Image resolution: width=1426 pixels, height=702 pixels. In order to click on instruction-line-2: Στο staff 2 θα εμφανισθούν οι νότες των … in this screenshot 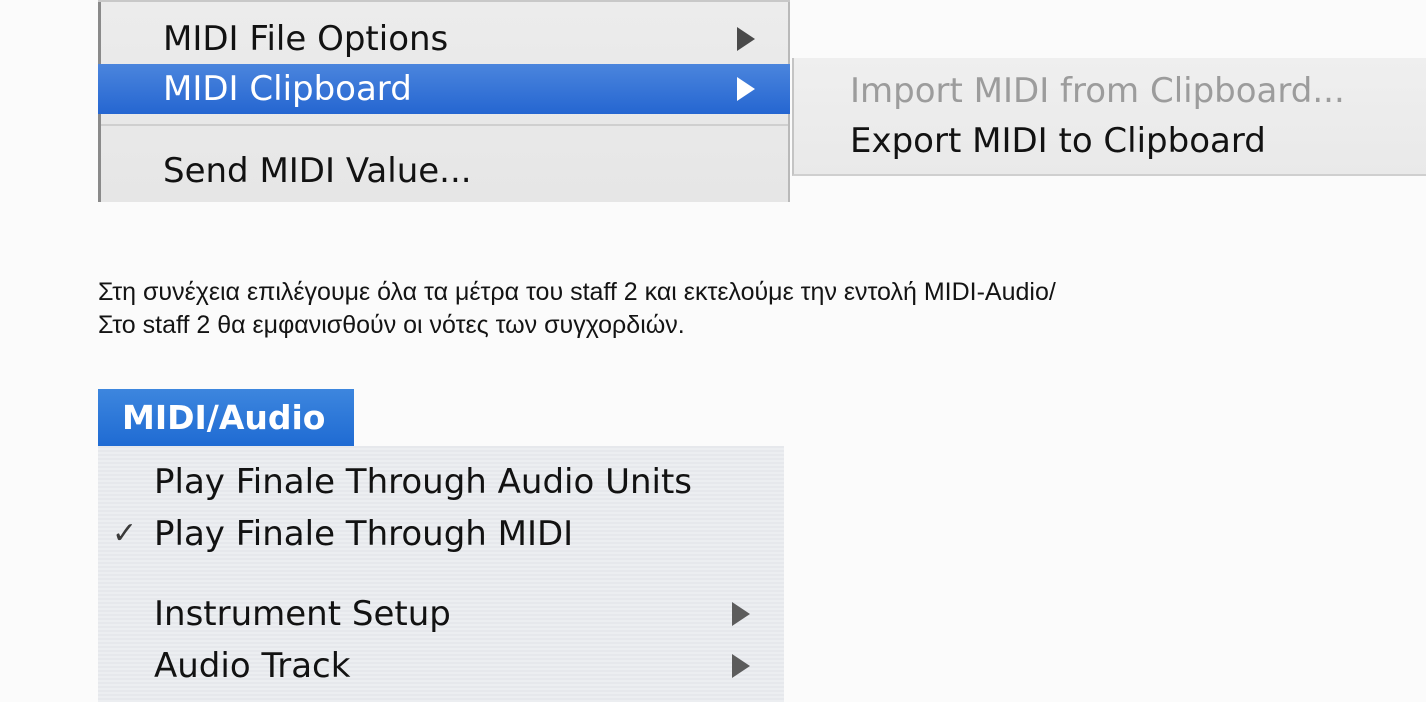, I will do `click(391, 325)`.